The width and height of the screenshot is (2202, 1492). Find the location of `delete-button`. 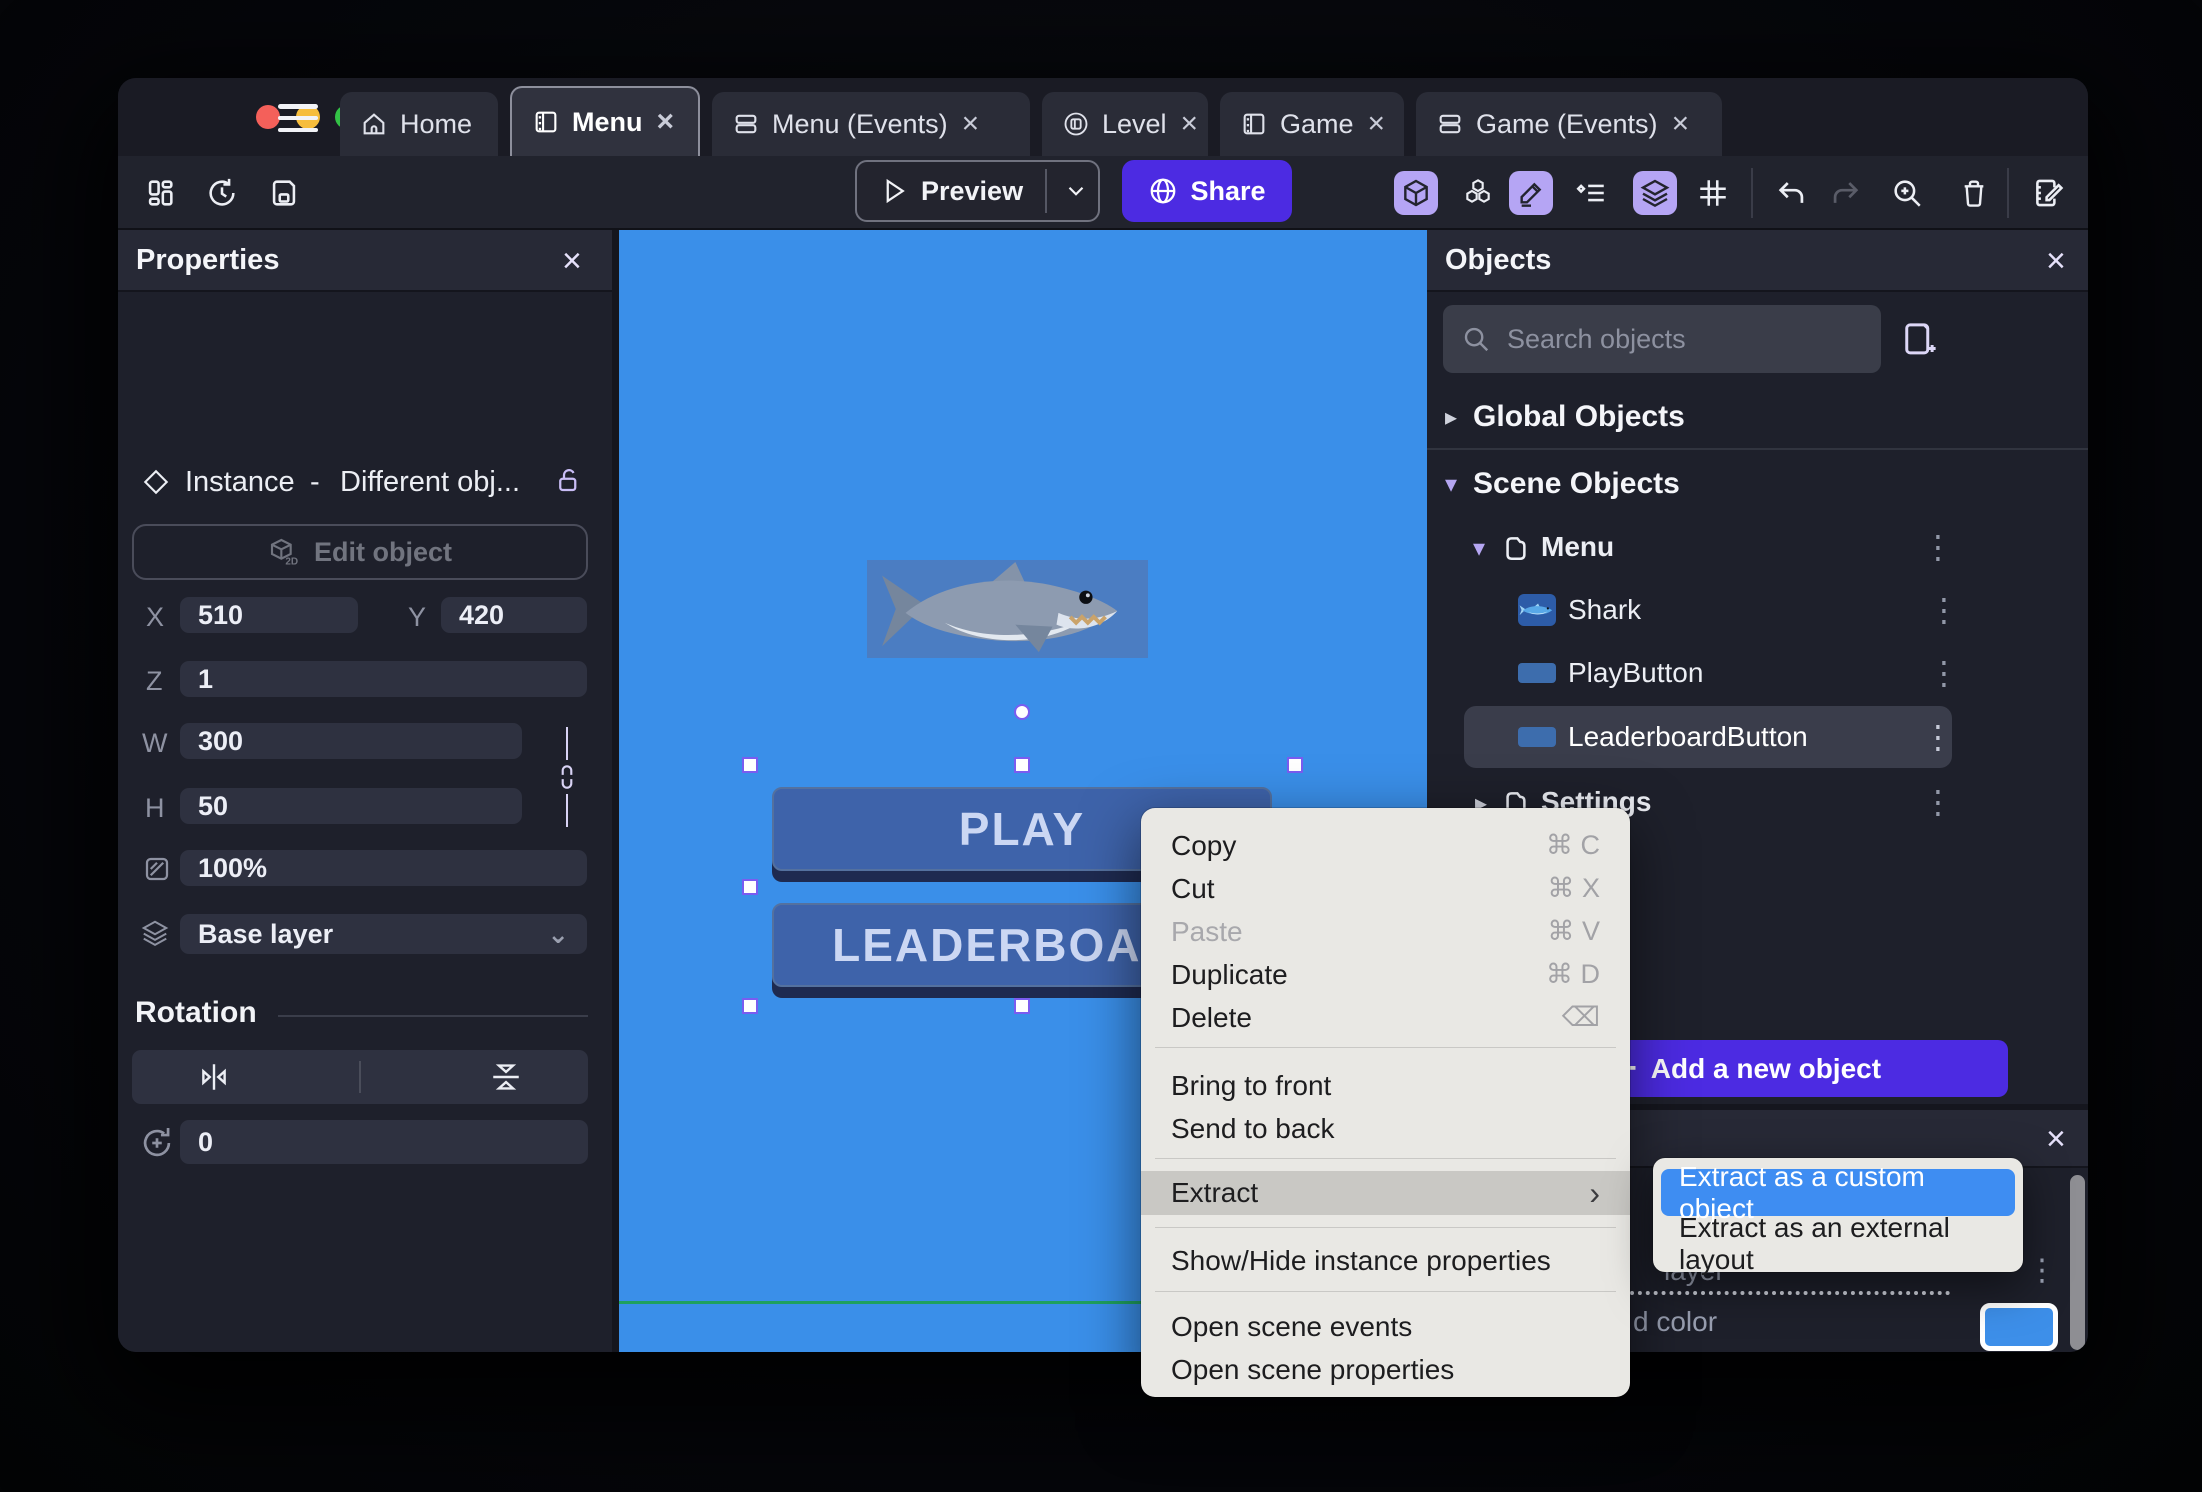

delete-button is located at coordinates (1974, 193).